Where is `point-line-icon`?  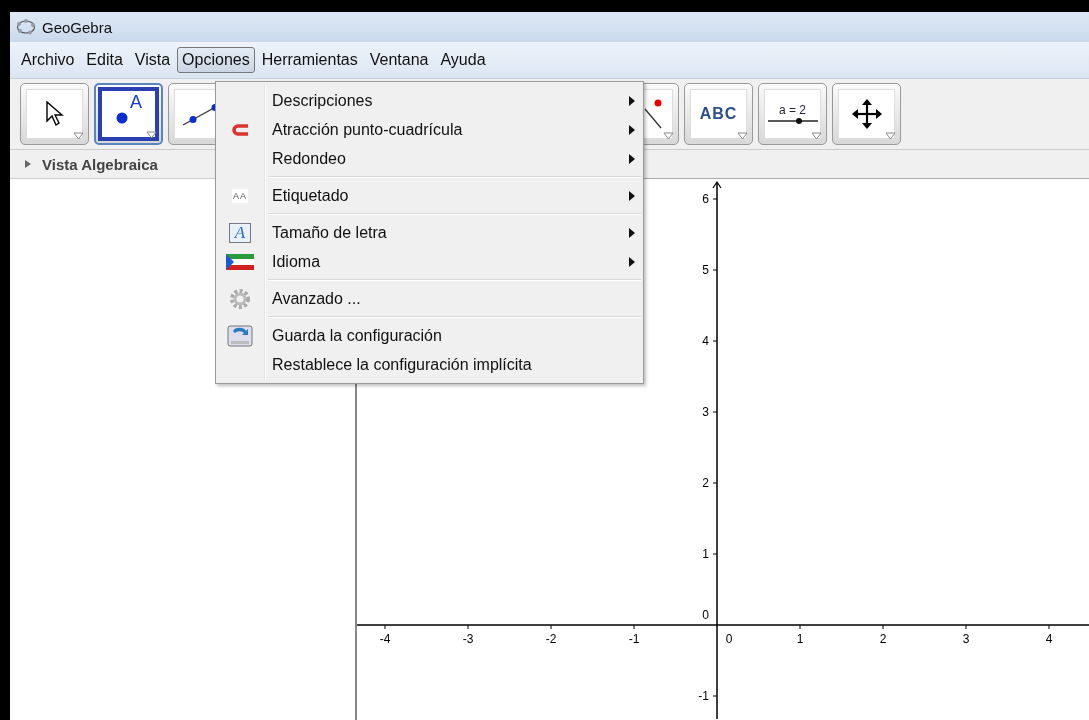 point-line-icon is located at coordinates (654, 114).